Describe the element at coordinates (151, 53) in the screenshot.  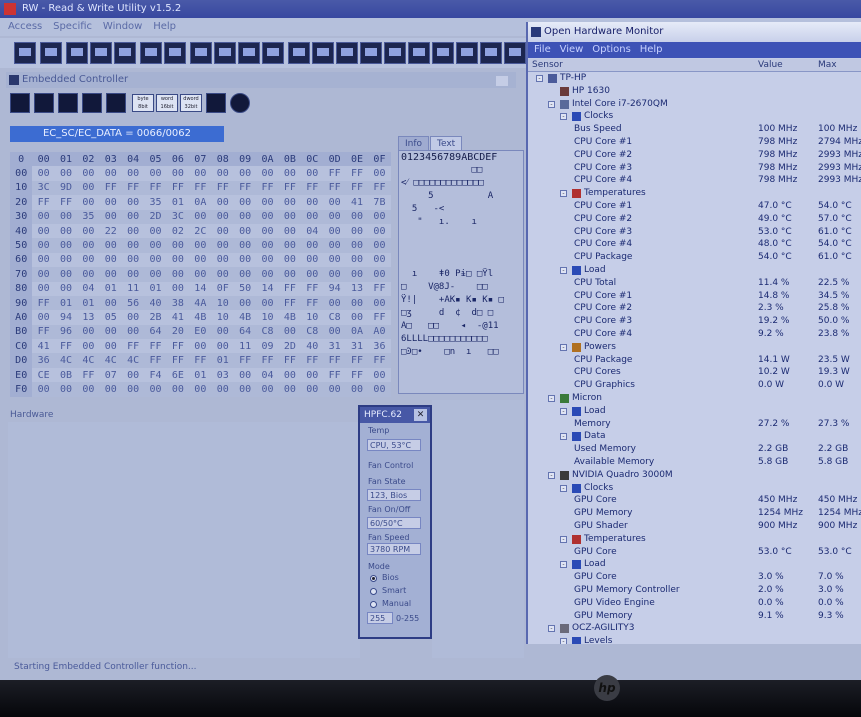
I see `acpi-icon` at that location.